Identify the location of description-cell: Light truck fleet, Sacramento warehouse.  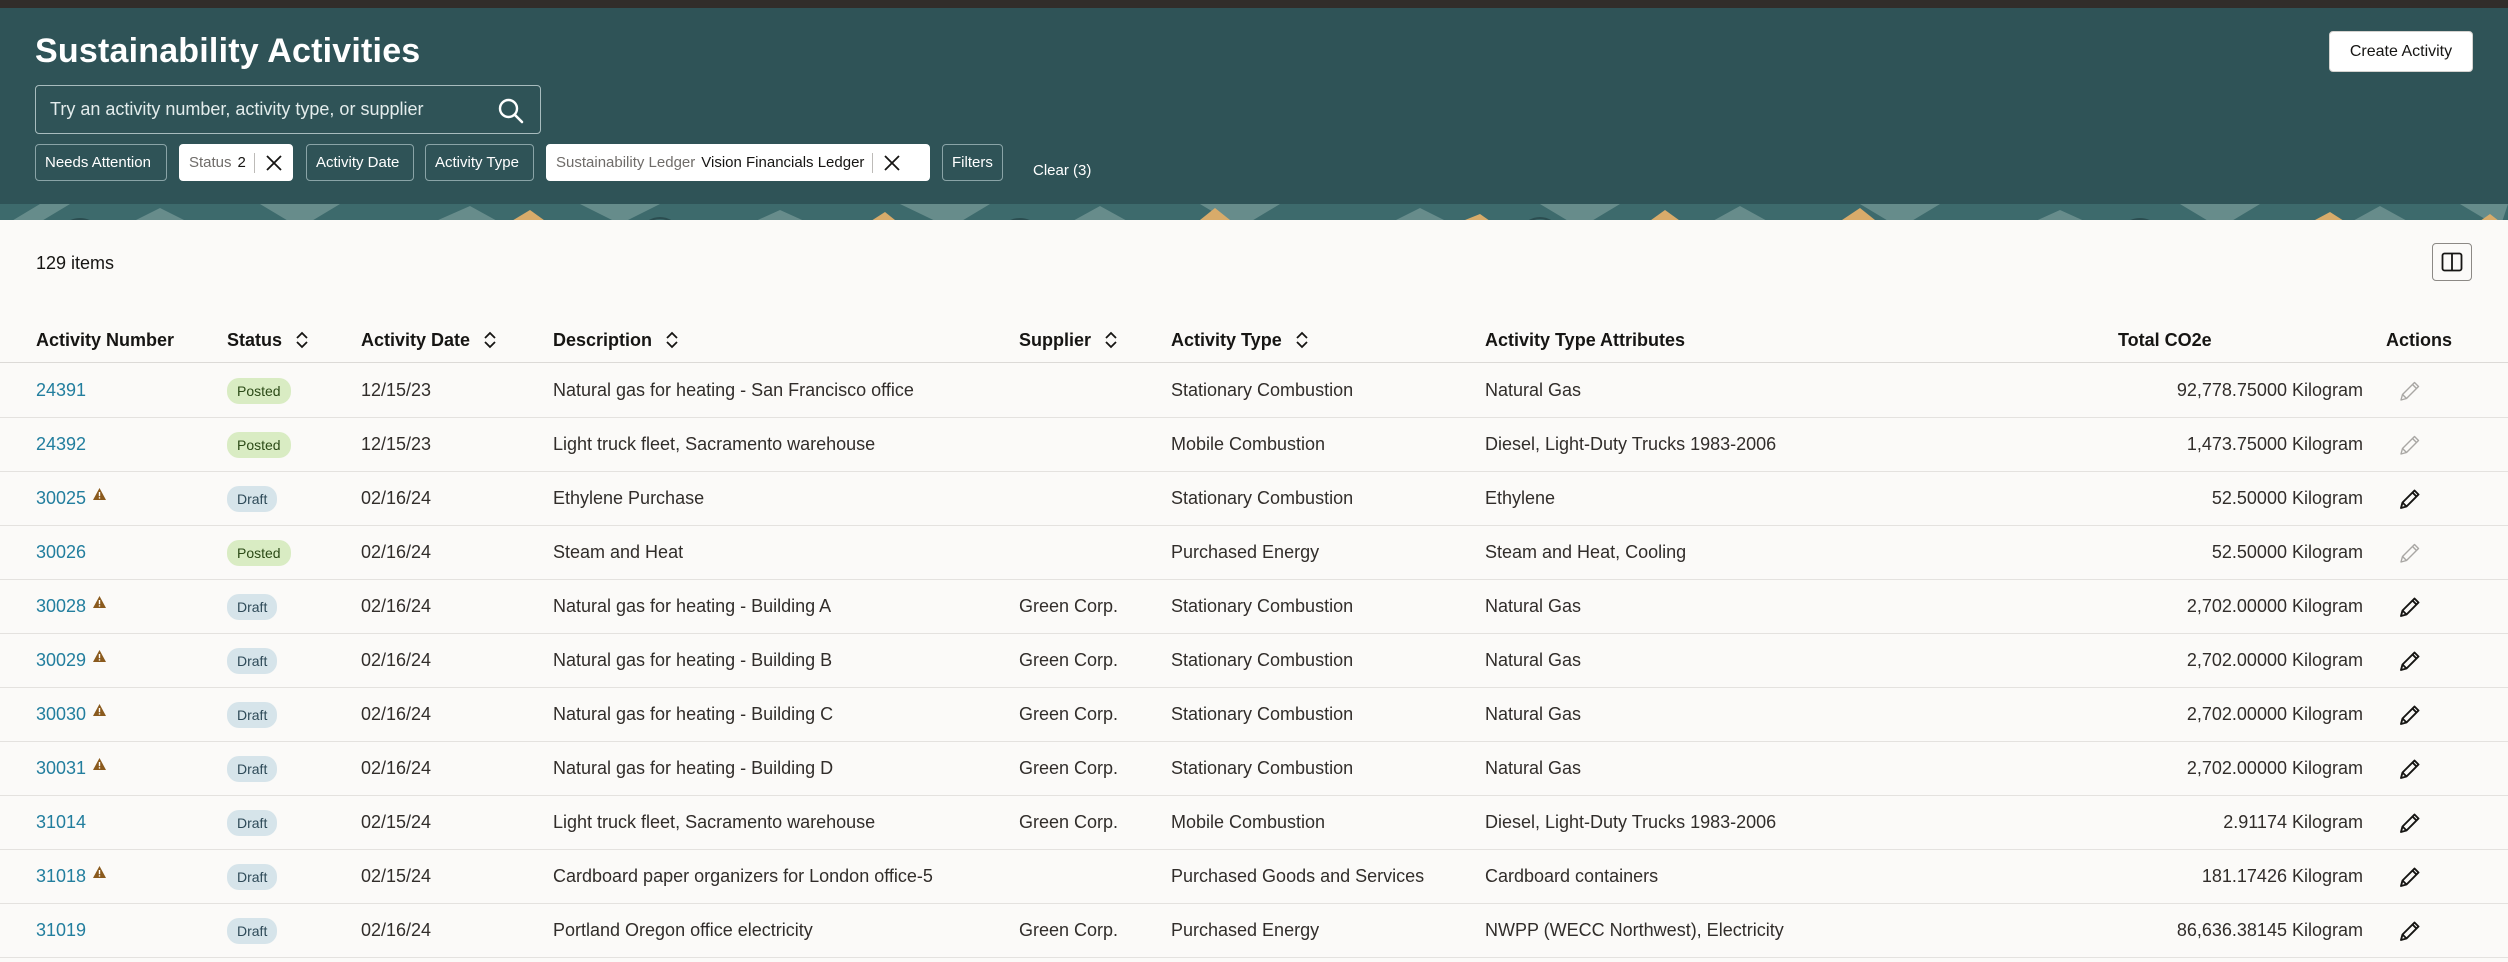
(714, 444).